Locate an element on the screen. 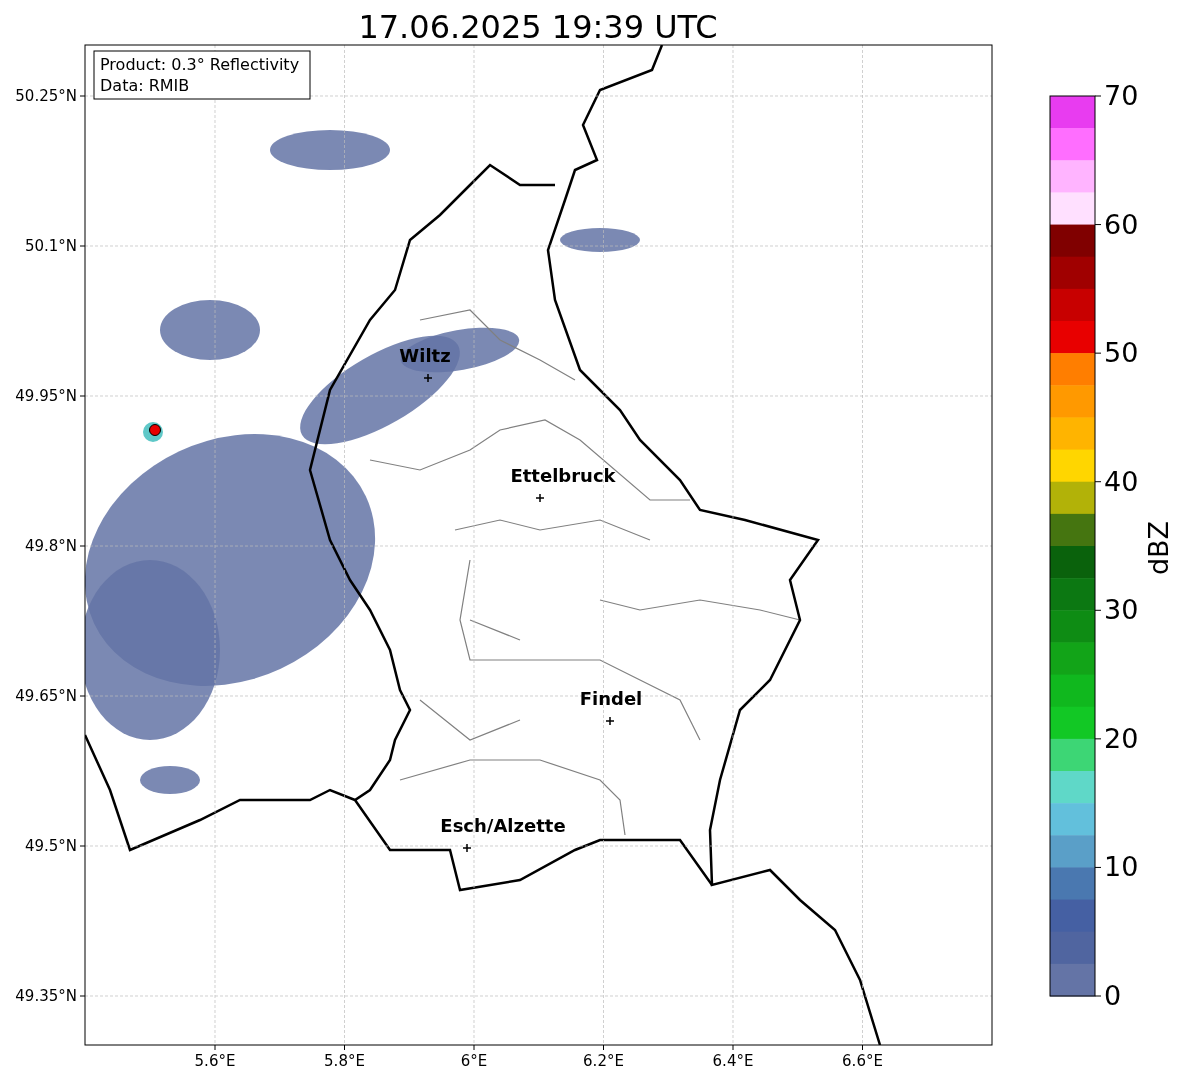  colorbar-tick-label: 30 is located at coordinates (1121, 610).